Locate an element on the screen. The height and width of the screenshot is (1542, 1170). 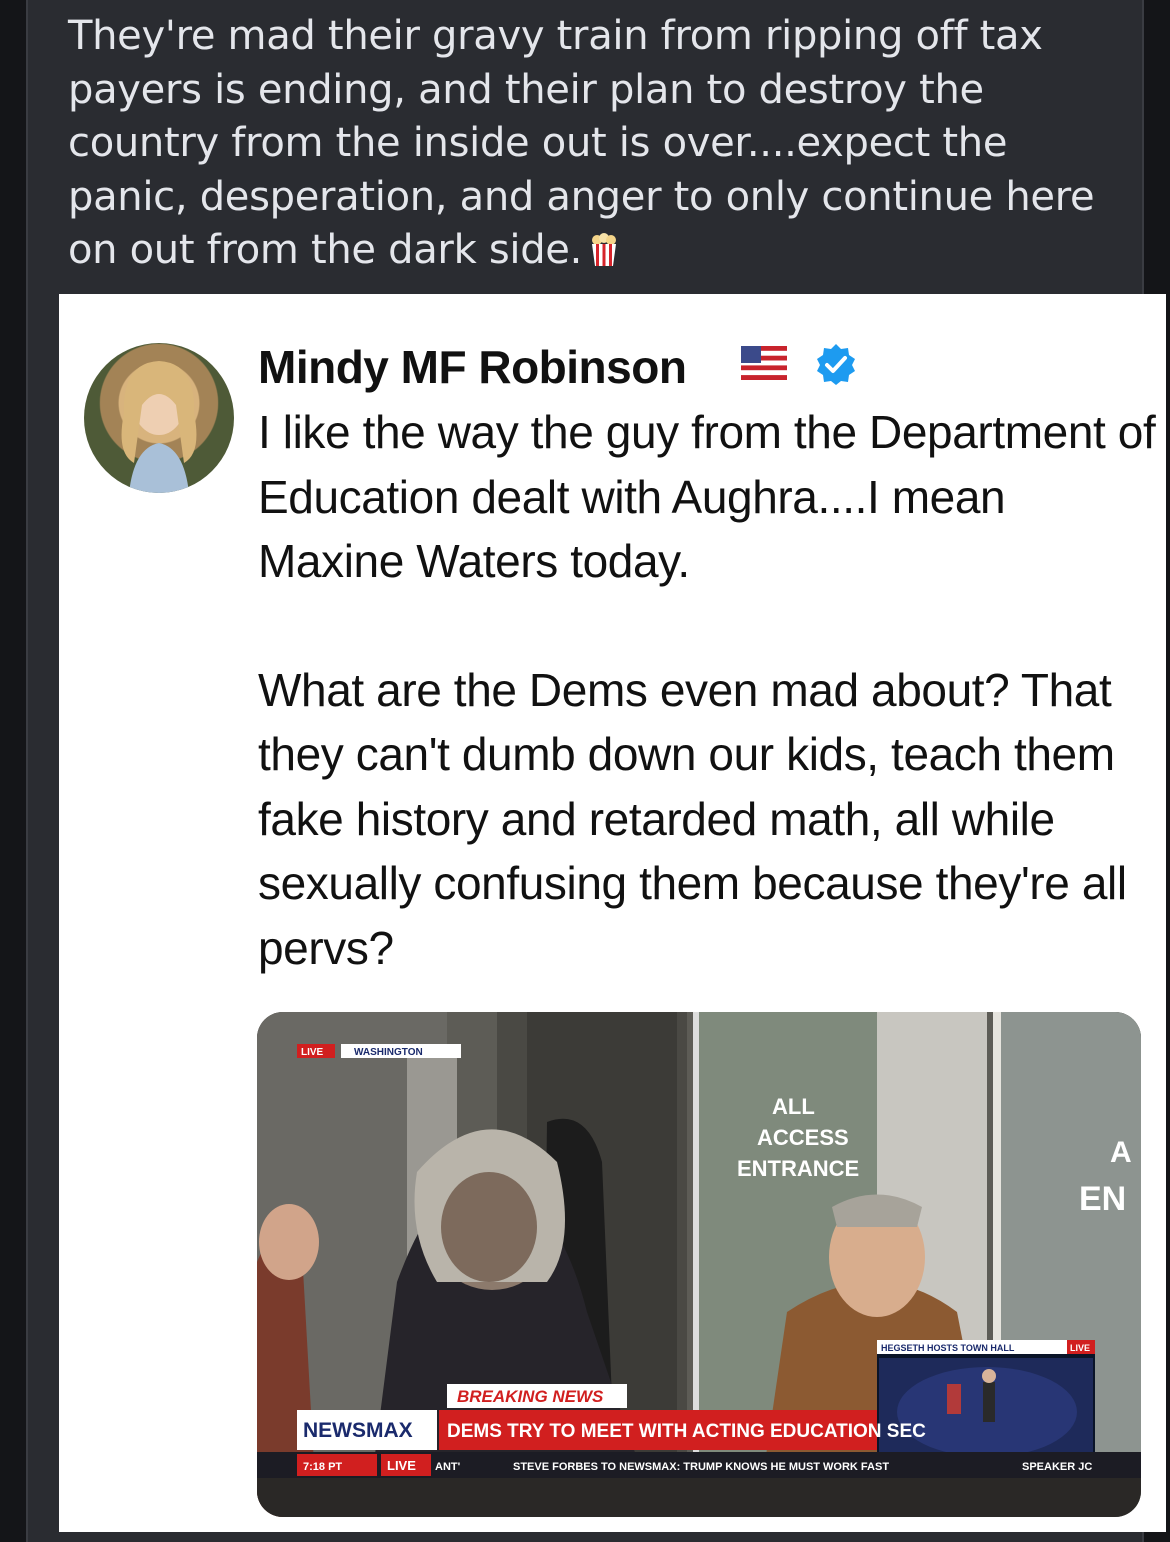
location-bug: WASHINGTON is located at coordinates (388, 1052).